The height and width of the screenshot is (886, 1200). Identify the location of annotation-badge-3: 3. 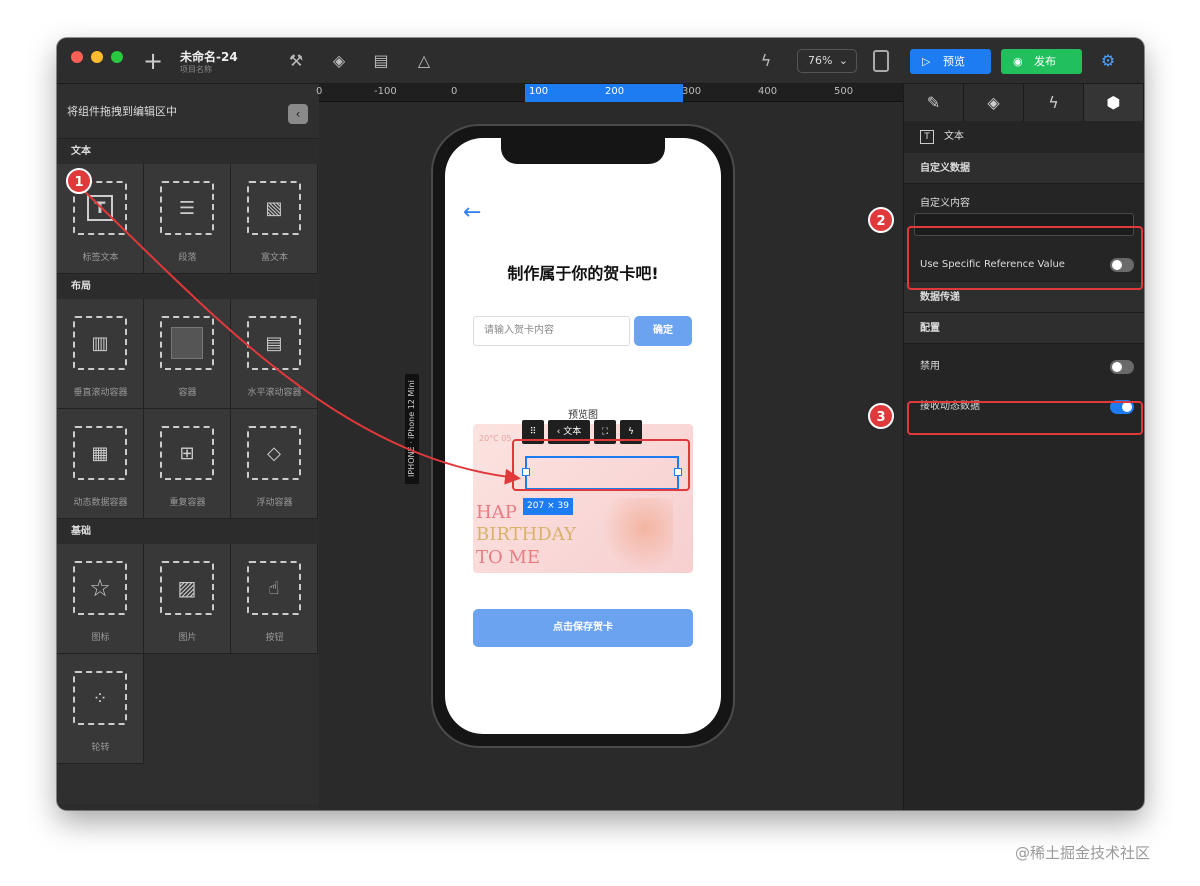
(881, 416).